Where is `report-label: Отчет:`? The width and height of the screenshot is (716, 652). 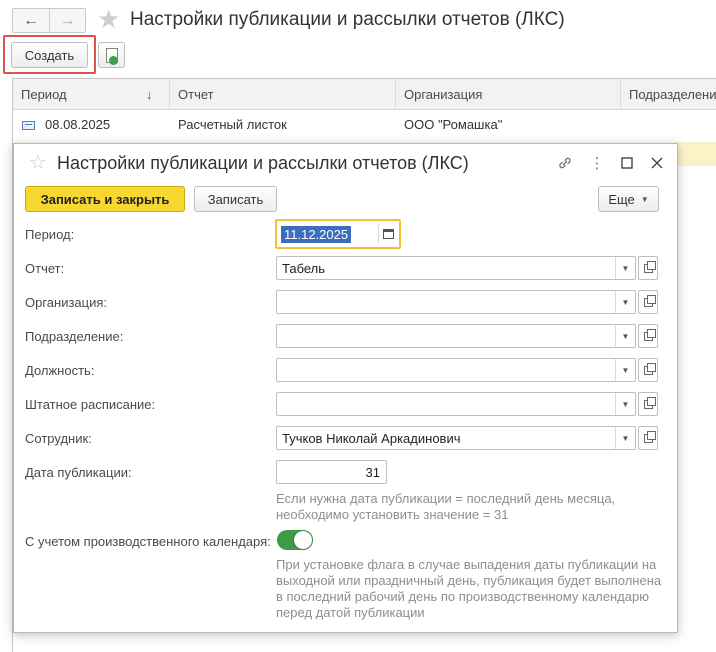 report-label: Отчет: is located at coordinates (45, 268).